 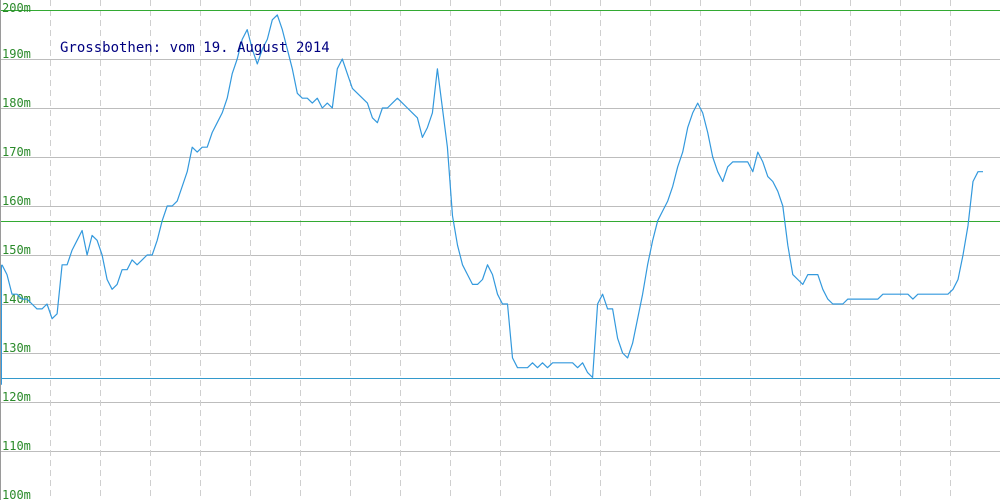 What do you see at coordinates (16, 201) in the screenshot?
I see `y-tick-label: 160m` at bounding box center [16, 201].